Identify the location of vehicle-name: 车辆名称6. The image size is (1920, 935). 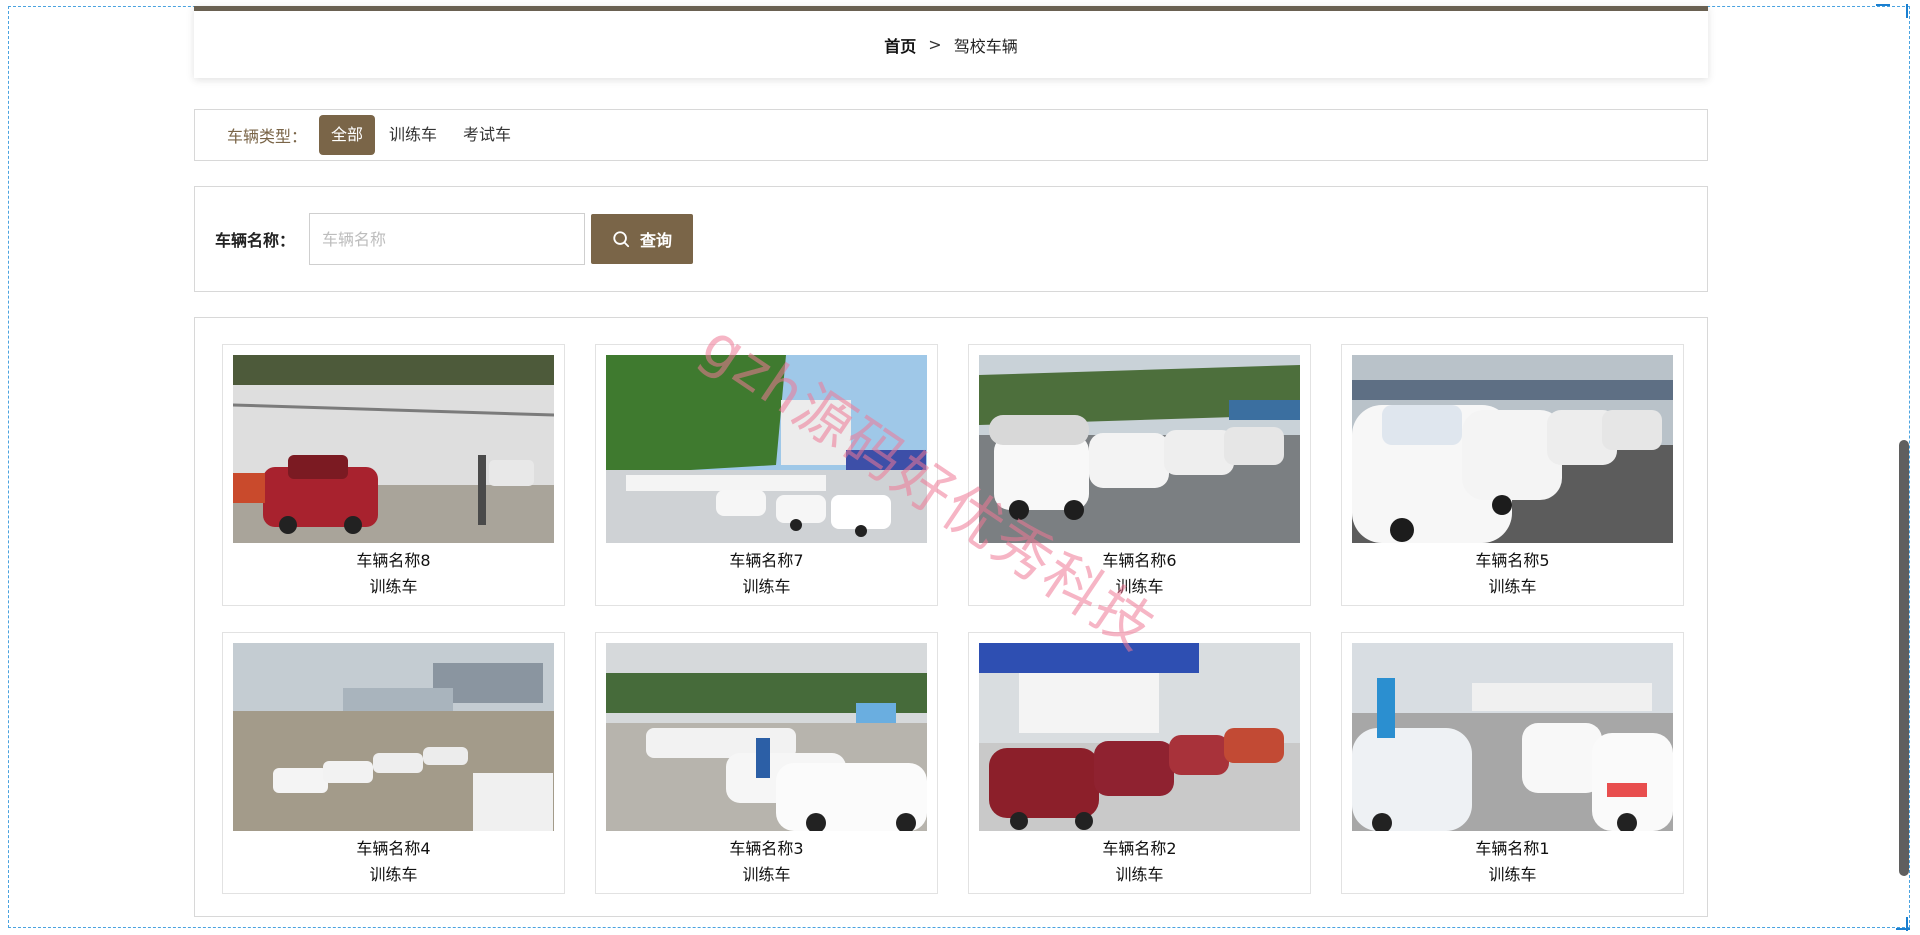
(1139, 560).